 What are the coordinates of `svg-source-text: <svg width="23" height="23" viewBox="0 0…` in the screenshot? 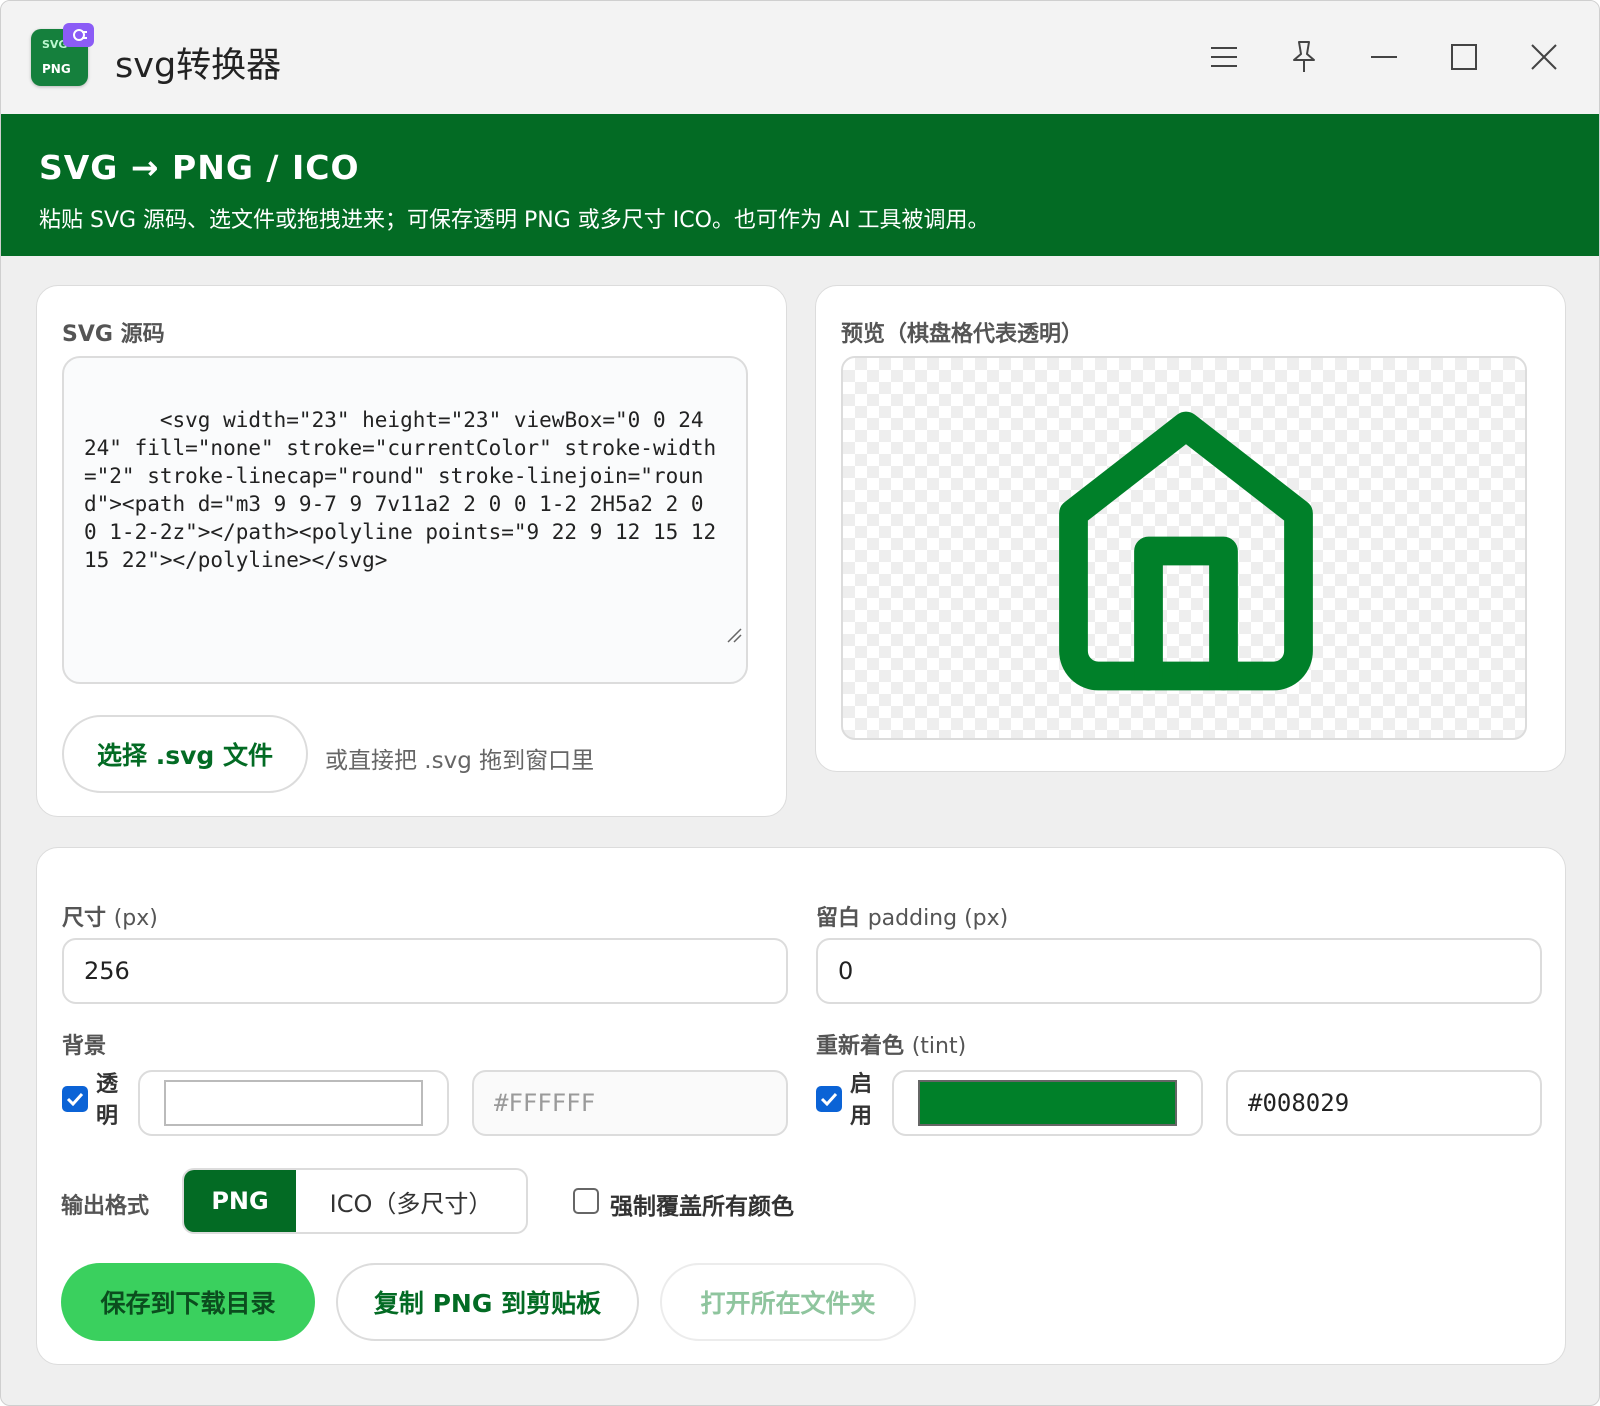 It's located at (406, 490).